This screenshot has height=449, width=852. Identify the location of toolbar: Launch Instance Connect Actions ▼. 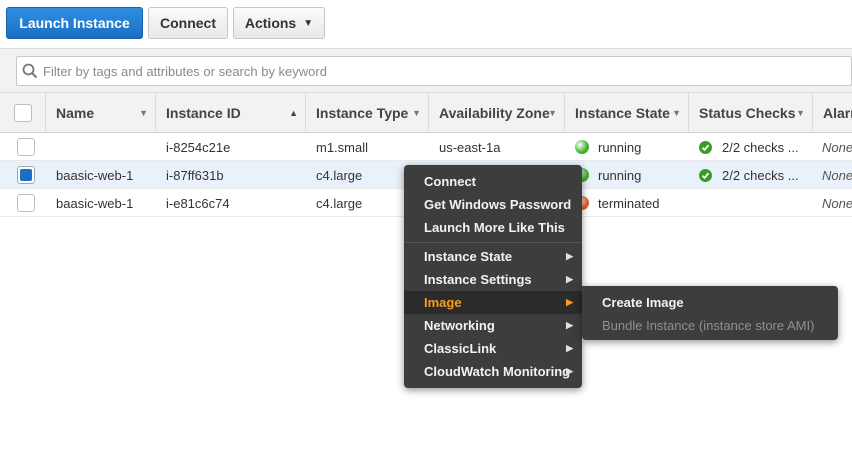
(426, 24).